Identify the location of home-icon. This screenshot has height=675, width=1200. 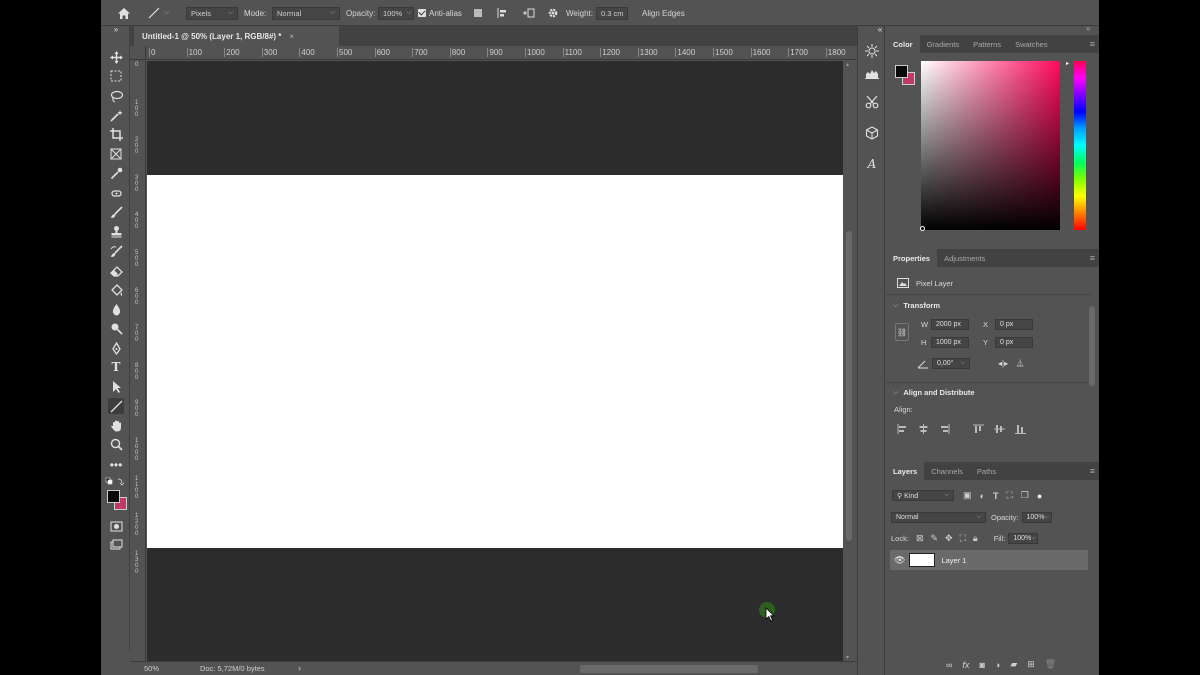
(124, 13).